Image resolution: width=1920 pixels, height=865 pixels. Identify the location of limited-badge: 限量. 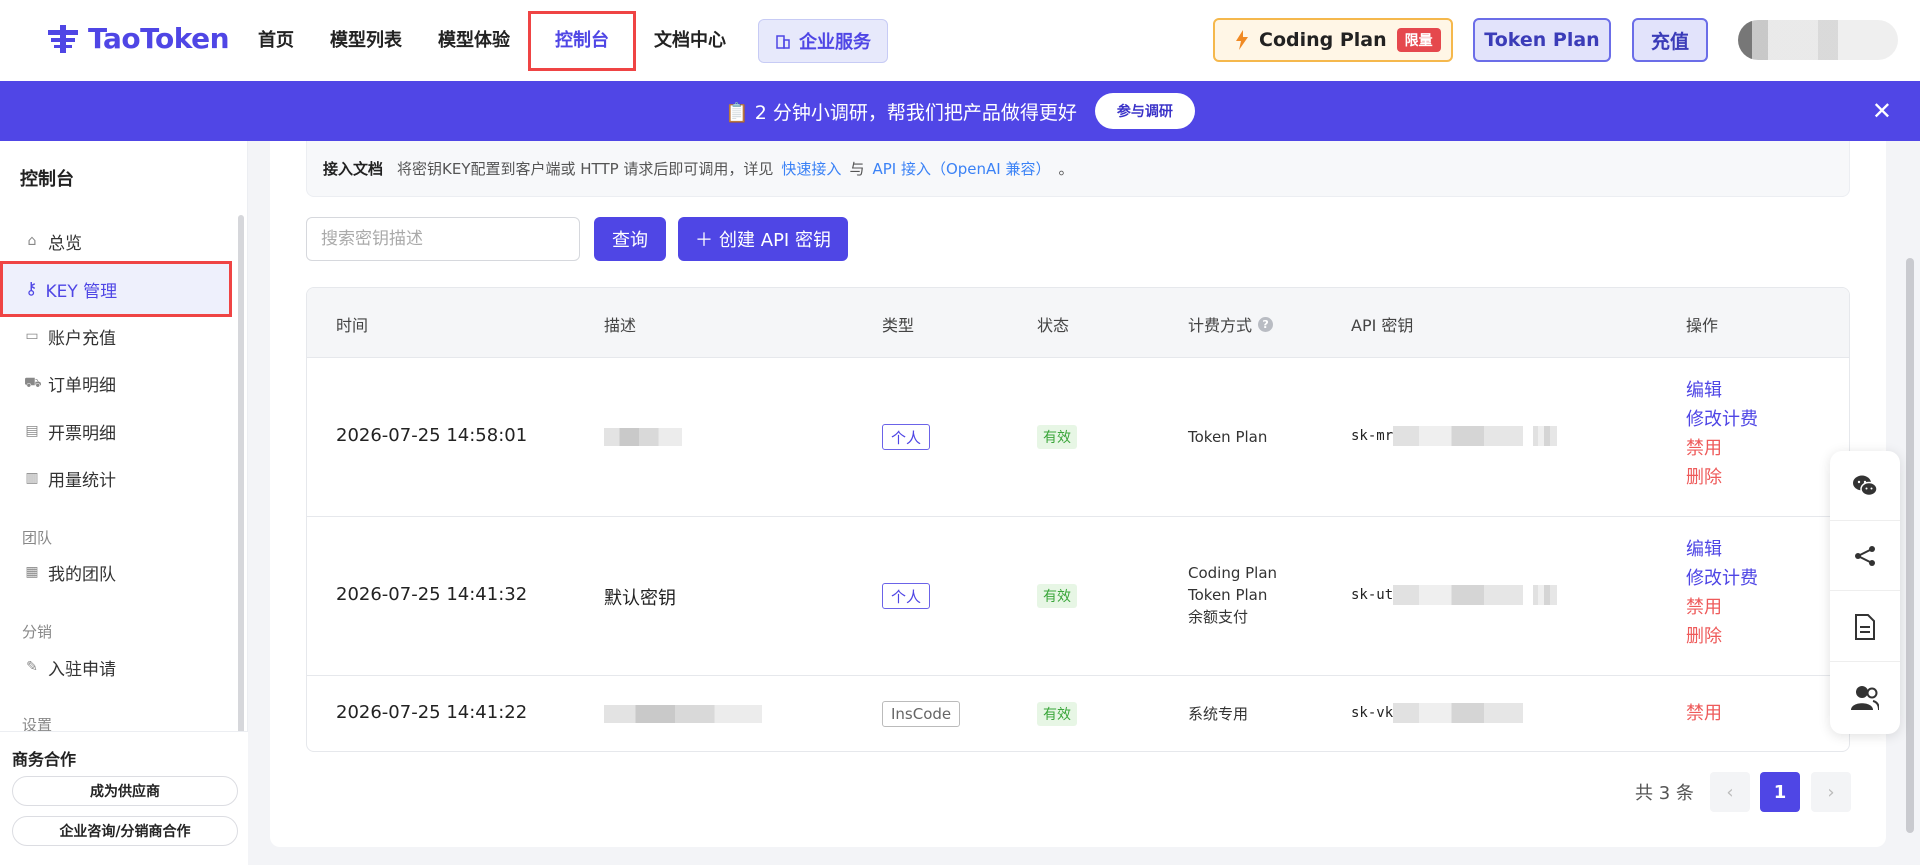
(1418, 40).